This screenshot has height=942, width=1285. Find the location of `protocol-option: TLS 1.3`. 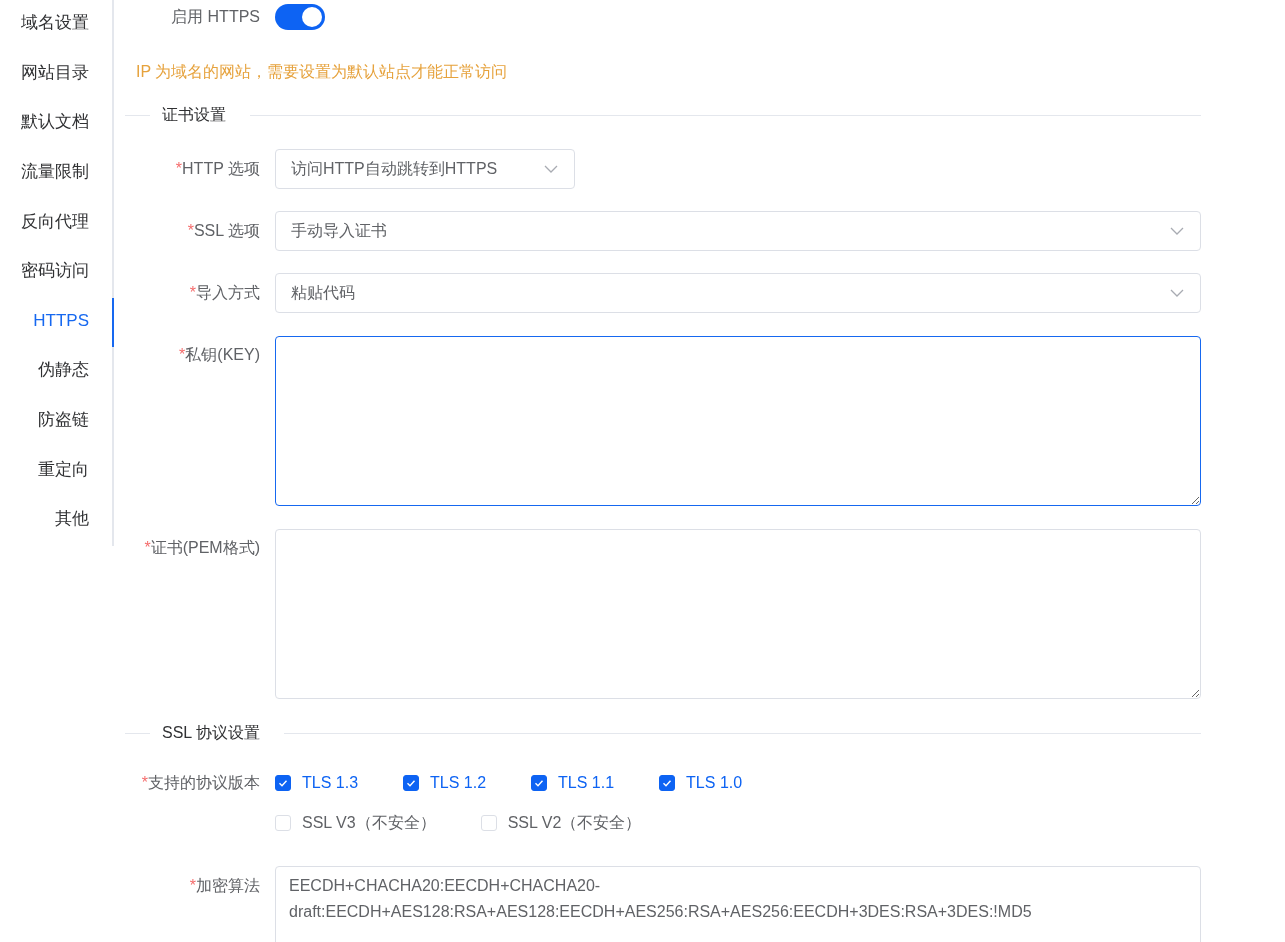

protocol-option: TLS 1.3 is located at coordinates (317, 783).